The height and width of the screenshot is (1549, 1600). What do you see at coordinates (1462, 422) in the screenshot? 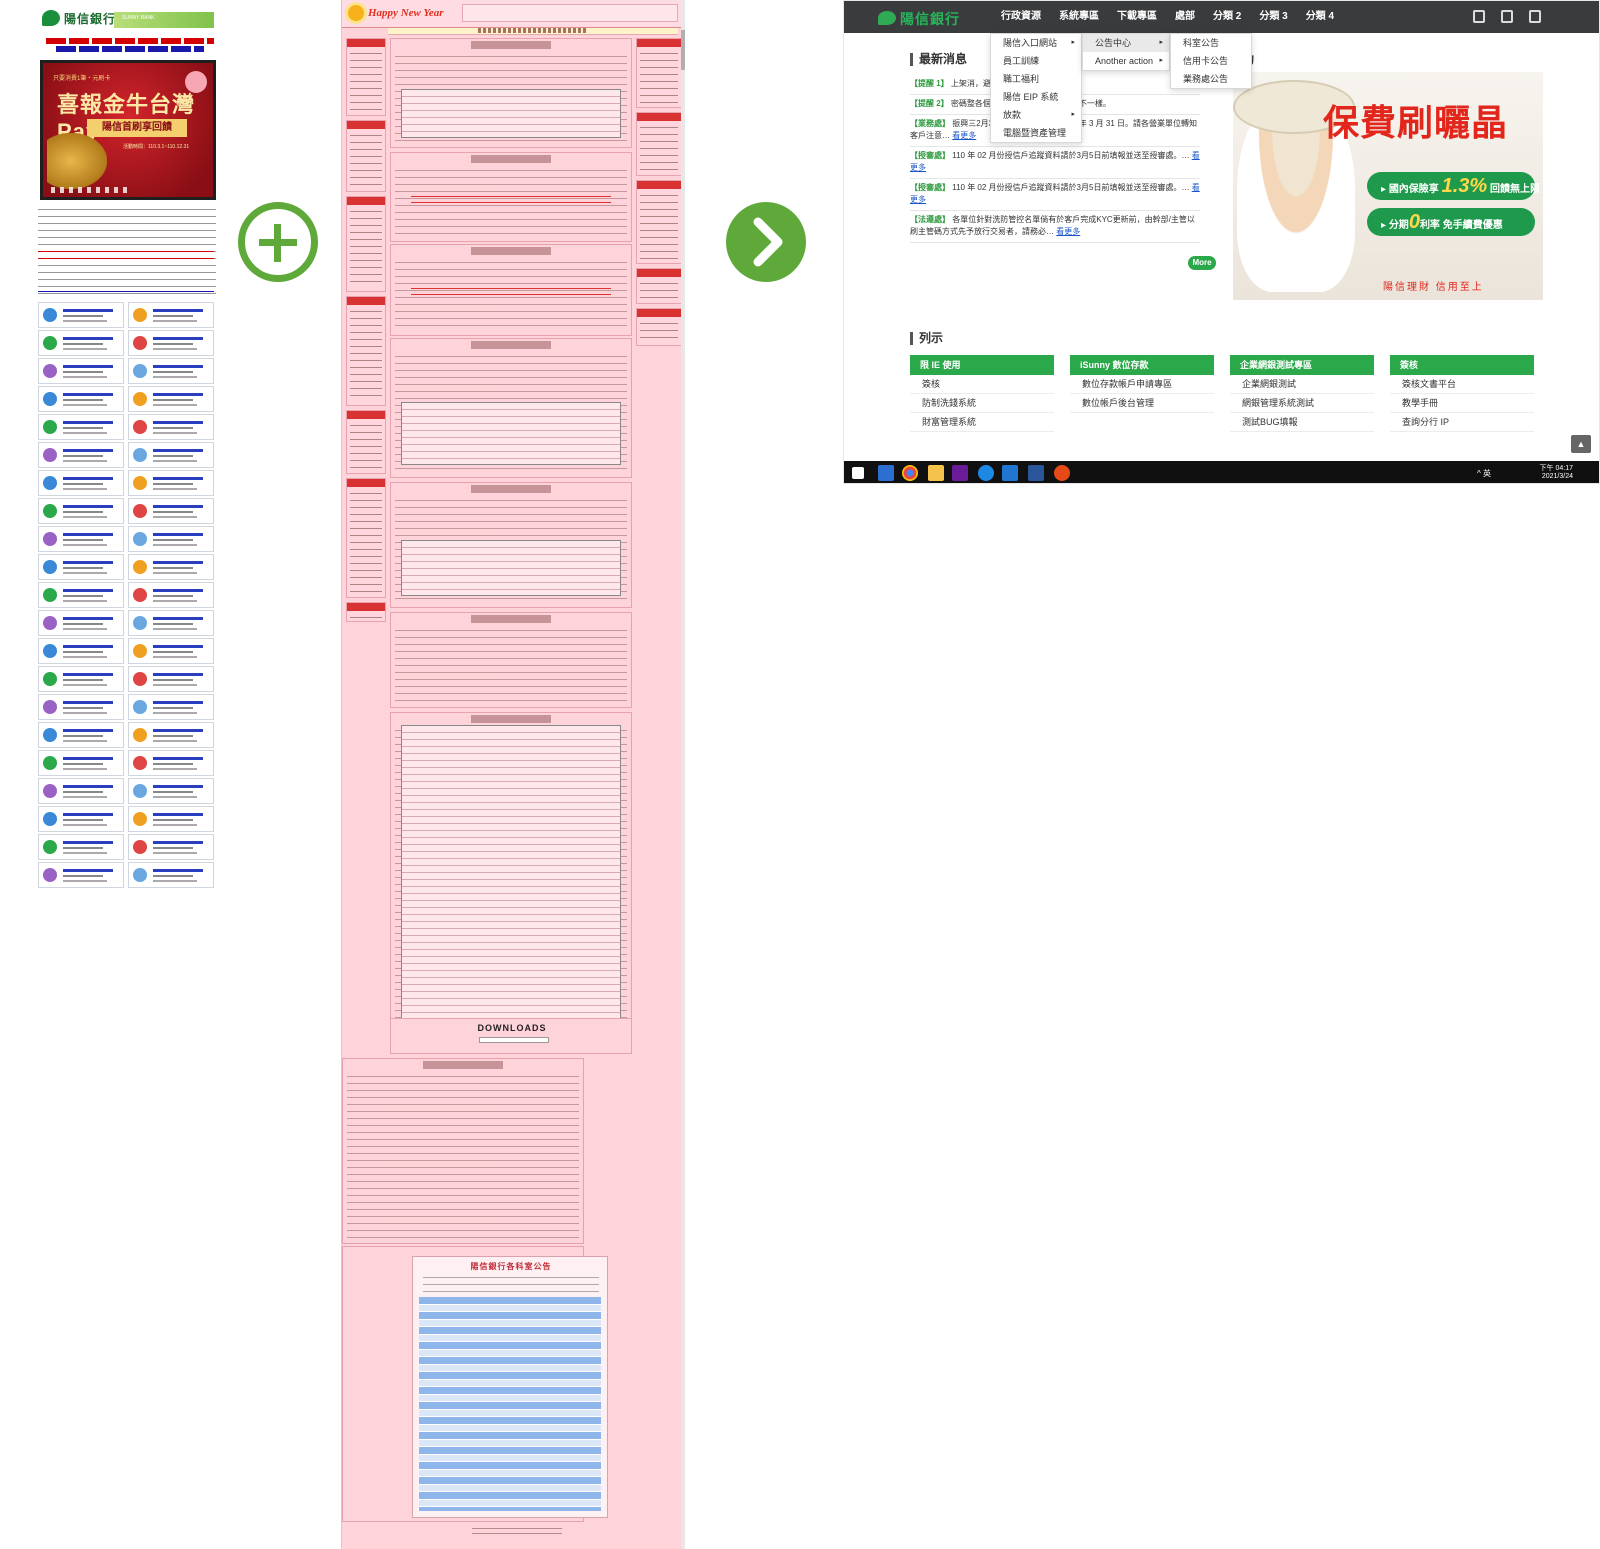
I see `category-link: 查詢分行 IP` at bounding box center [1462, 422].